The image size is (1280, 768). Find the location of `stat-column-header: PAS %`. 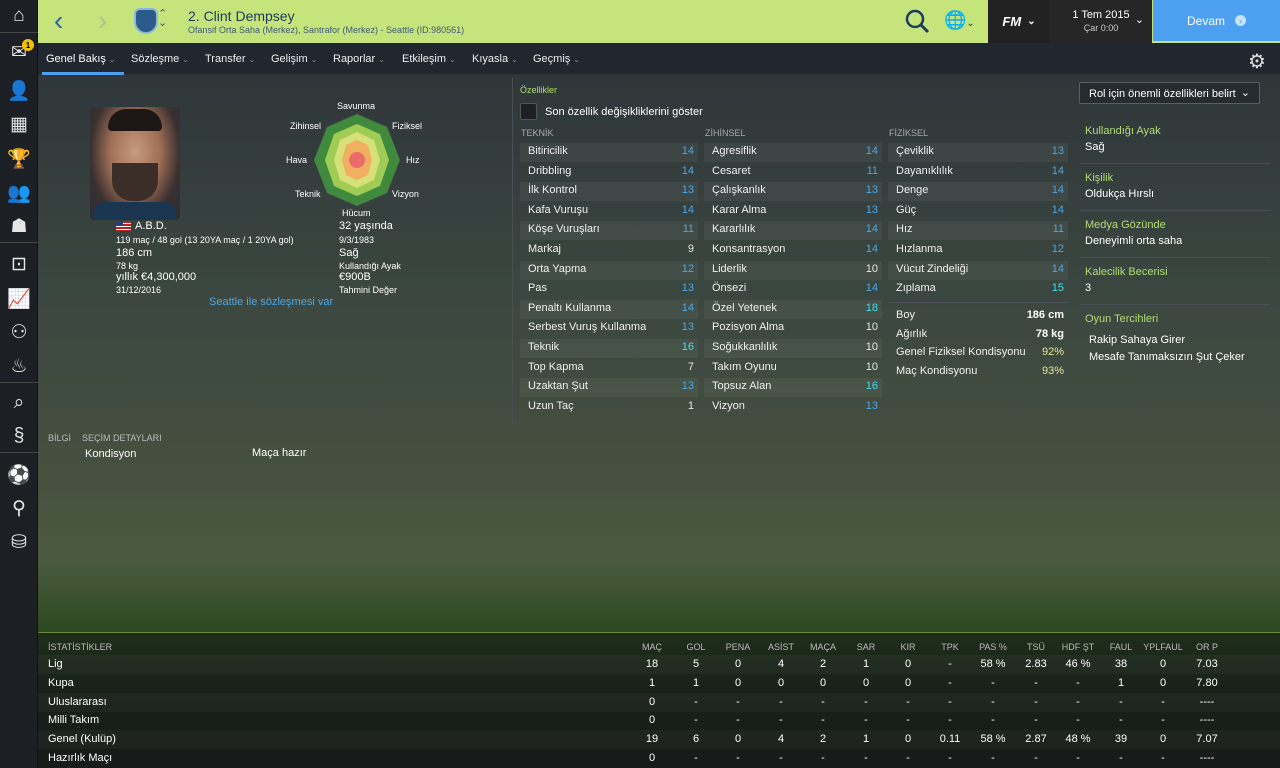

stat-column-header: PAS % is located at coordinates (993, 647).